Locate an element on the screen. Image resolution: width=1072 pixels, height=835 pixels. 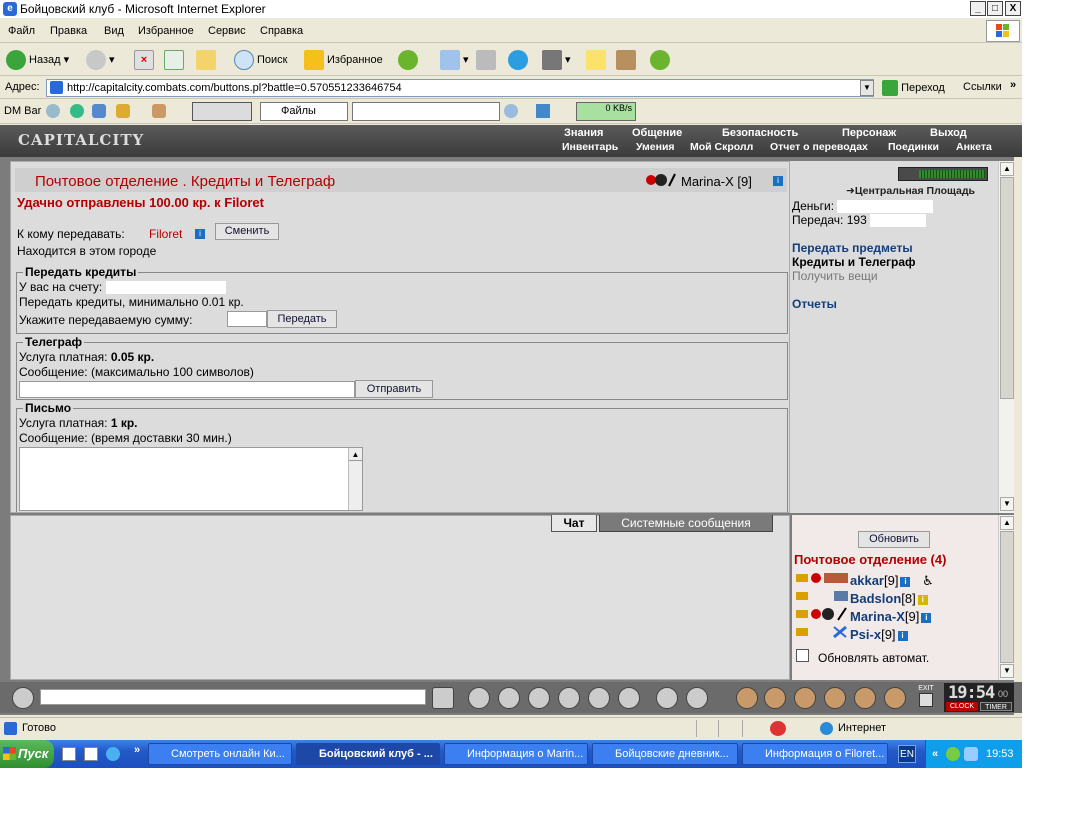
scroll-down-icon: ▼ is located at coordinates (1007, 504).